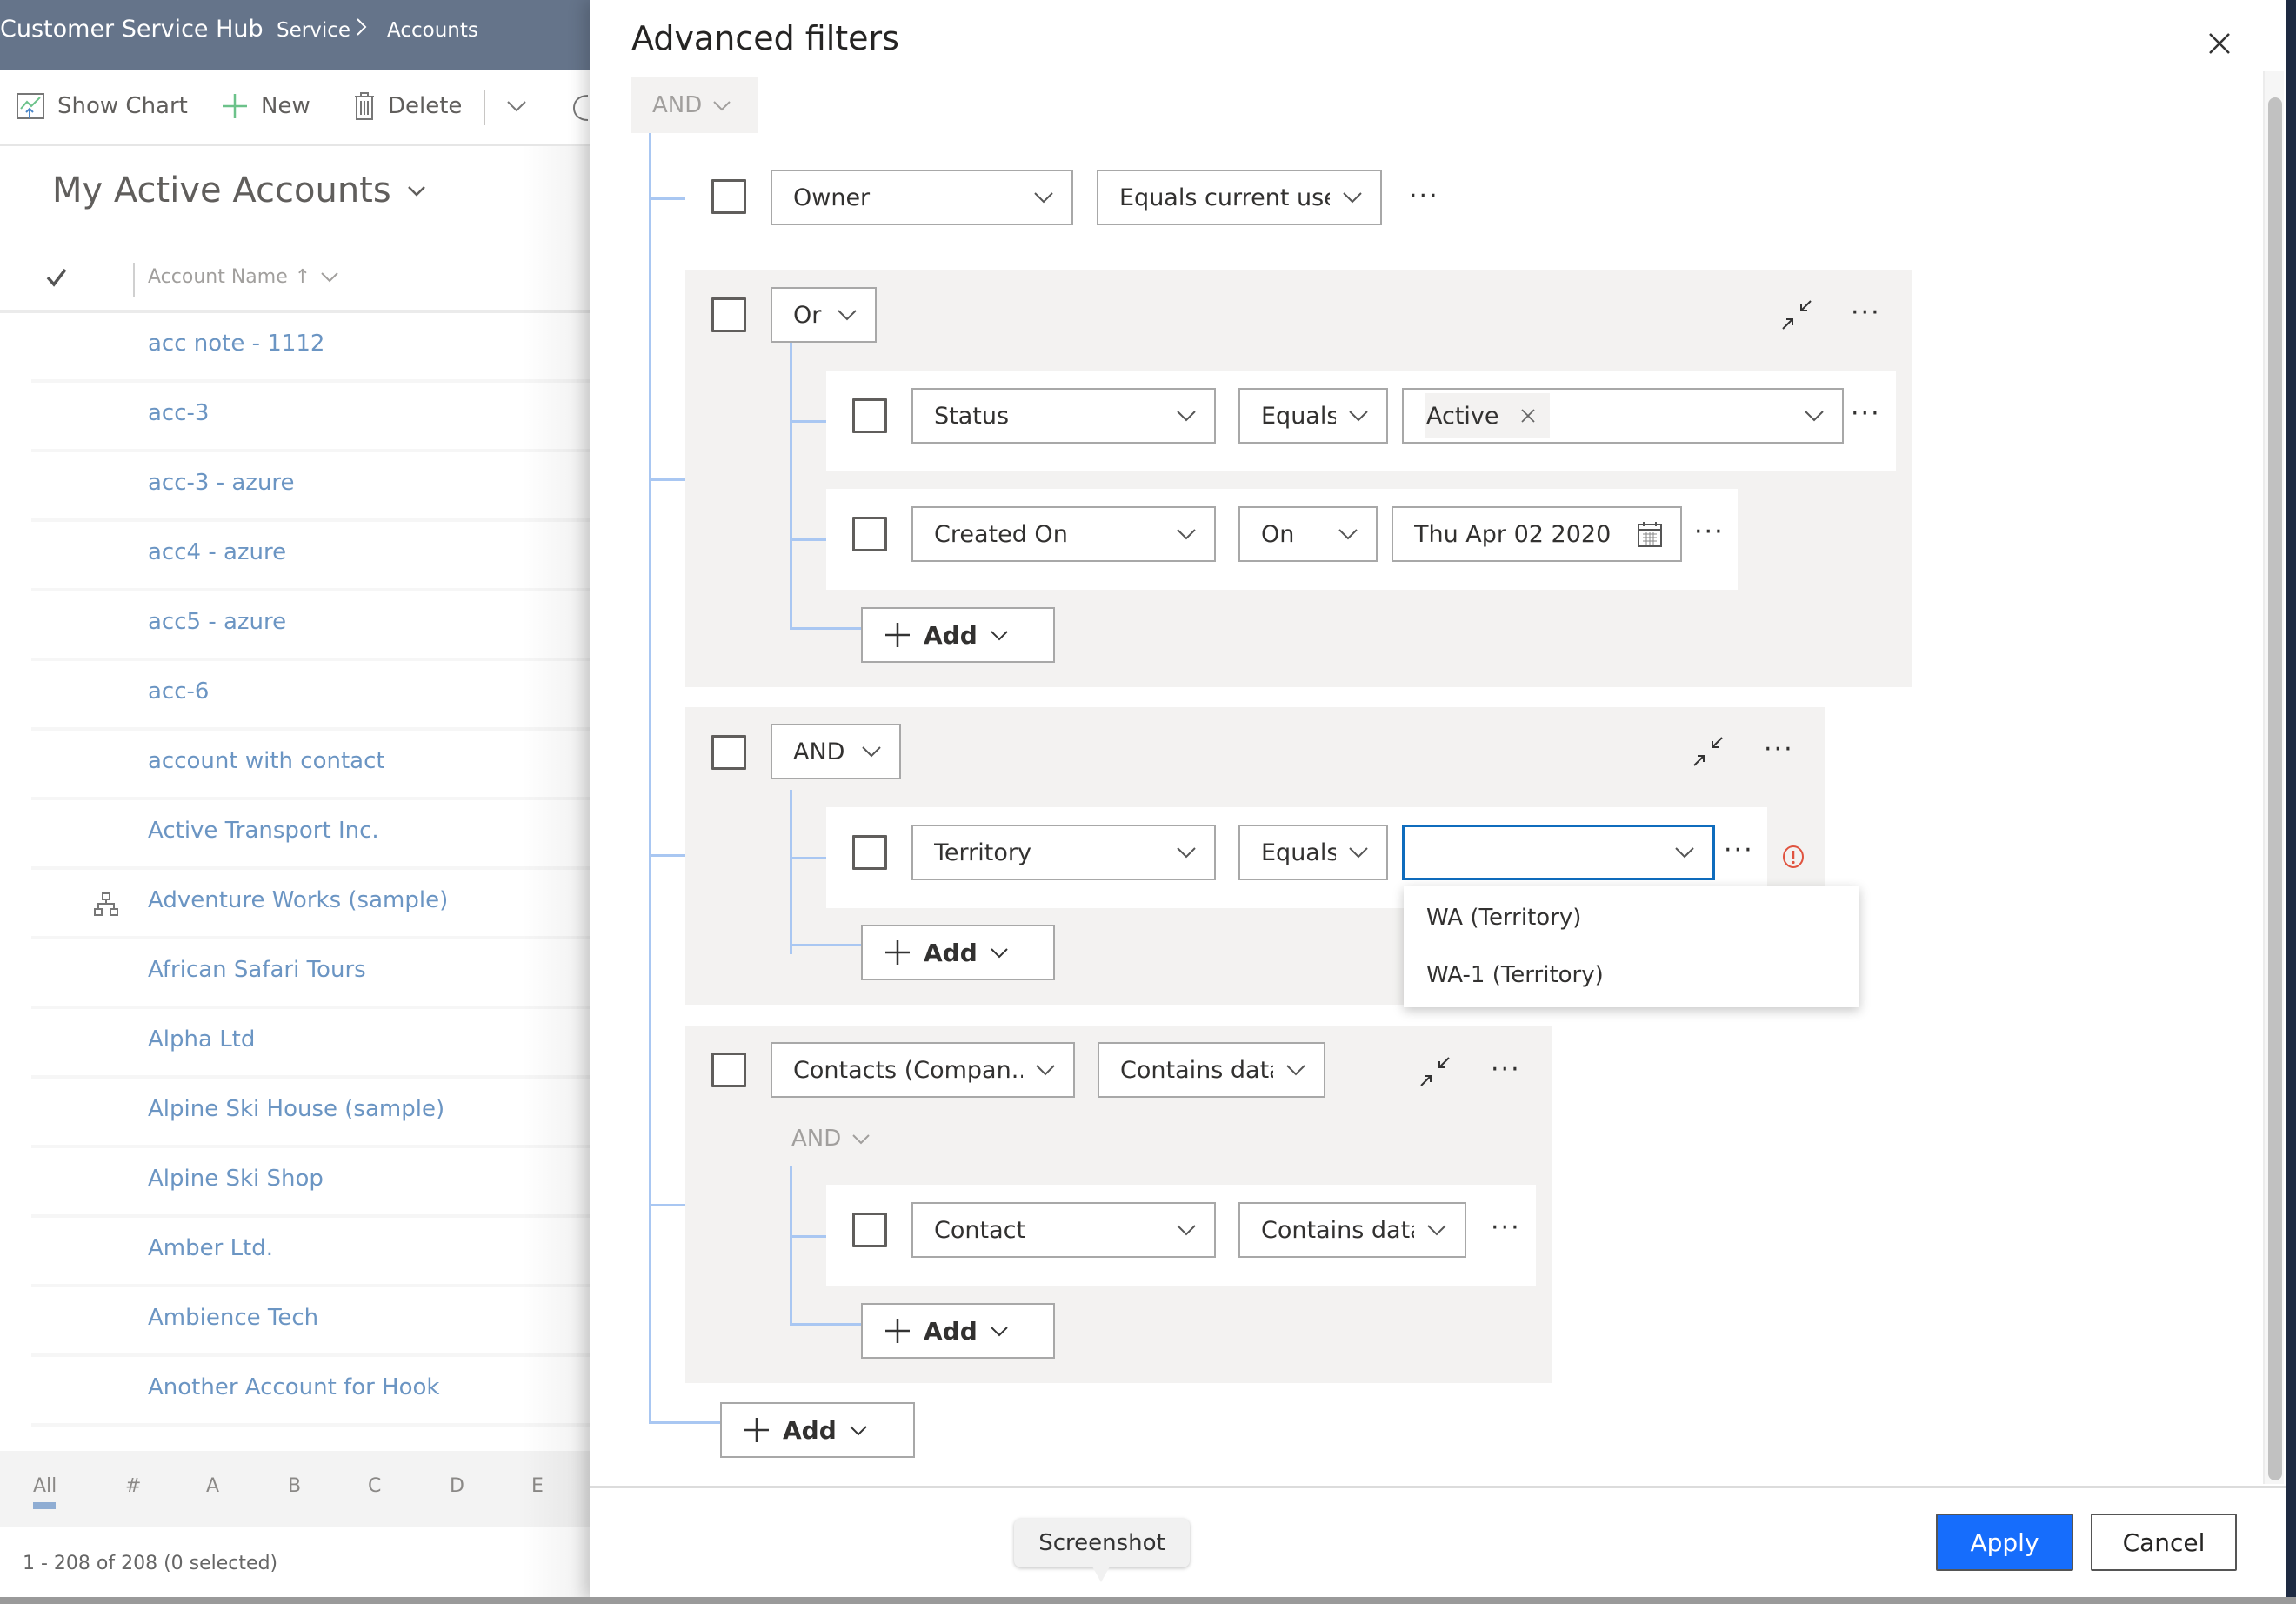 The height and width of the screenshot is (1604, 2296). What do you see at coordinates (375, 1486) in the screenshot?
I see `jump-c: C` at bounding box center [375, 1486].